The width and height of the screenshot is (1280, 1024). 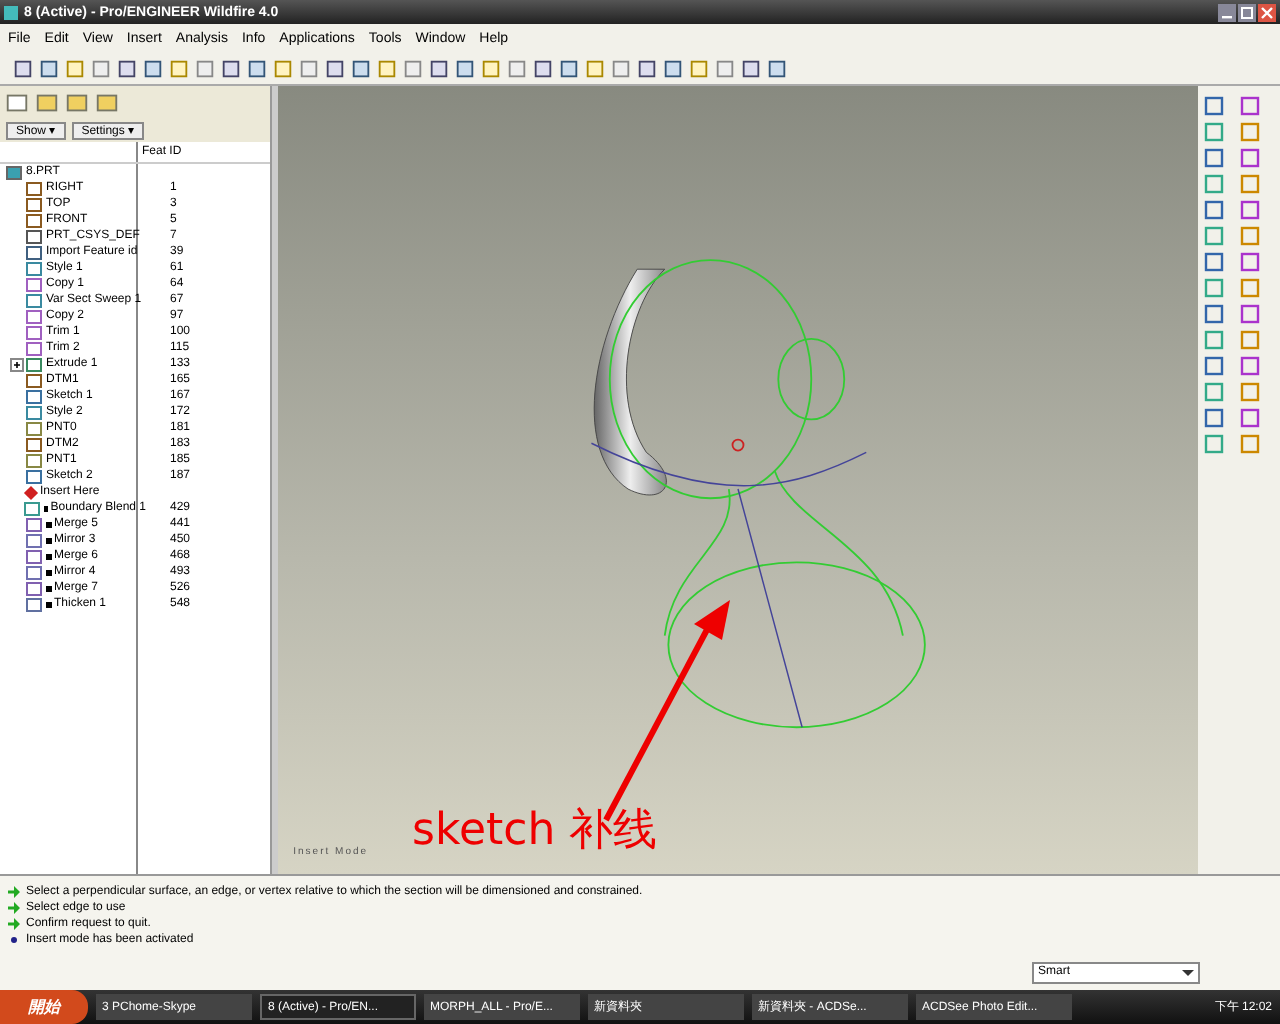 What do you see at coordinates (535, 832) in the screenshot?
I see `annotation-text: sketch 补线` at bounding box center [535, 832].